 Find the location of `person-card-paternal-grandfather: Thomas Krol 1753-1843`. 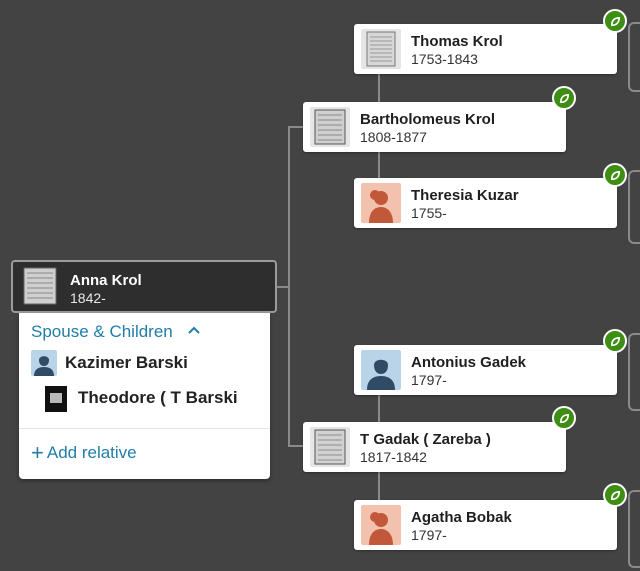

person-card-paternal-grandfather: Thomas Krol 1753-1843 is located at coordinates (485, 49).